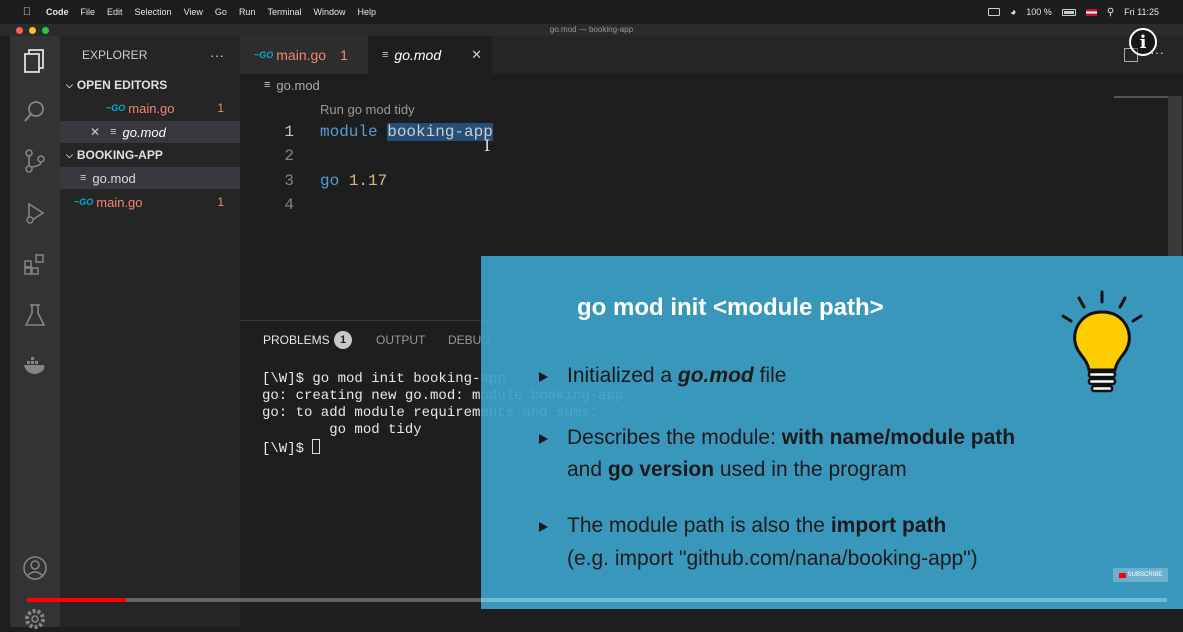 The width and height of the screenshot is (1183, 632). I want to click on open-editor-go-mod-label: go.mod, so click(144, 132).